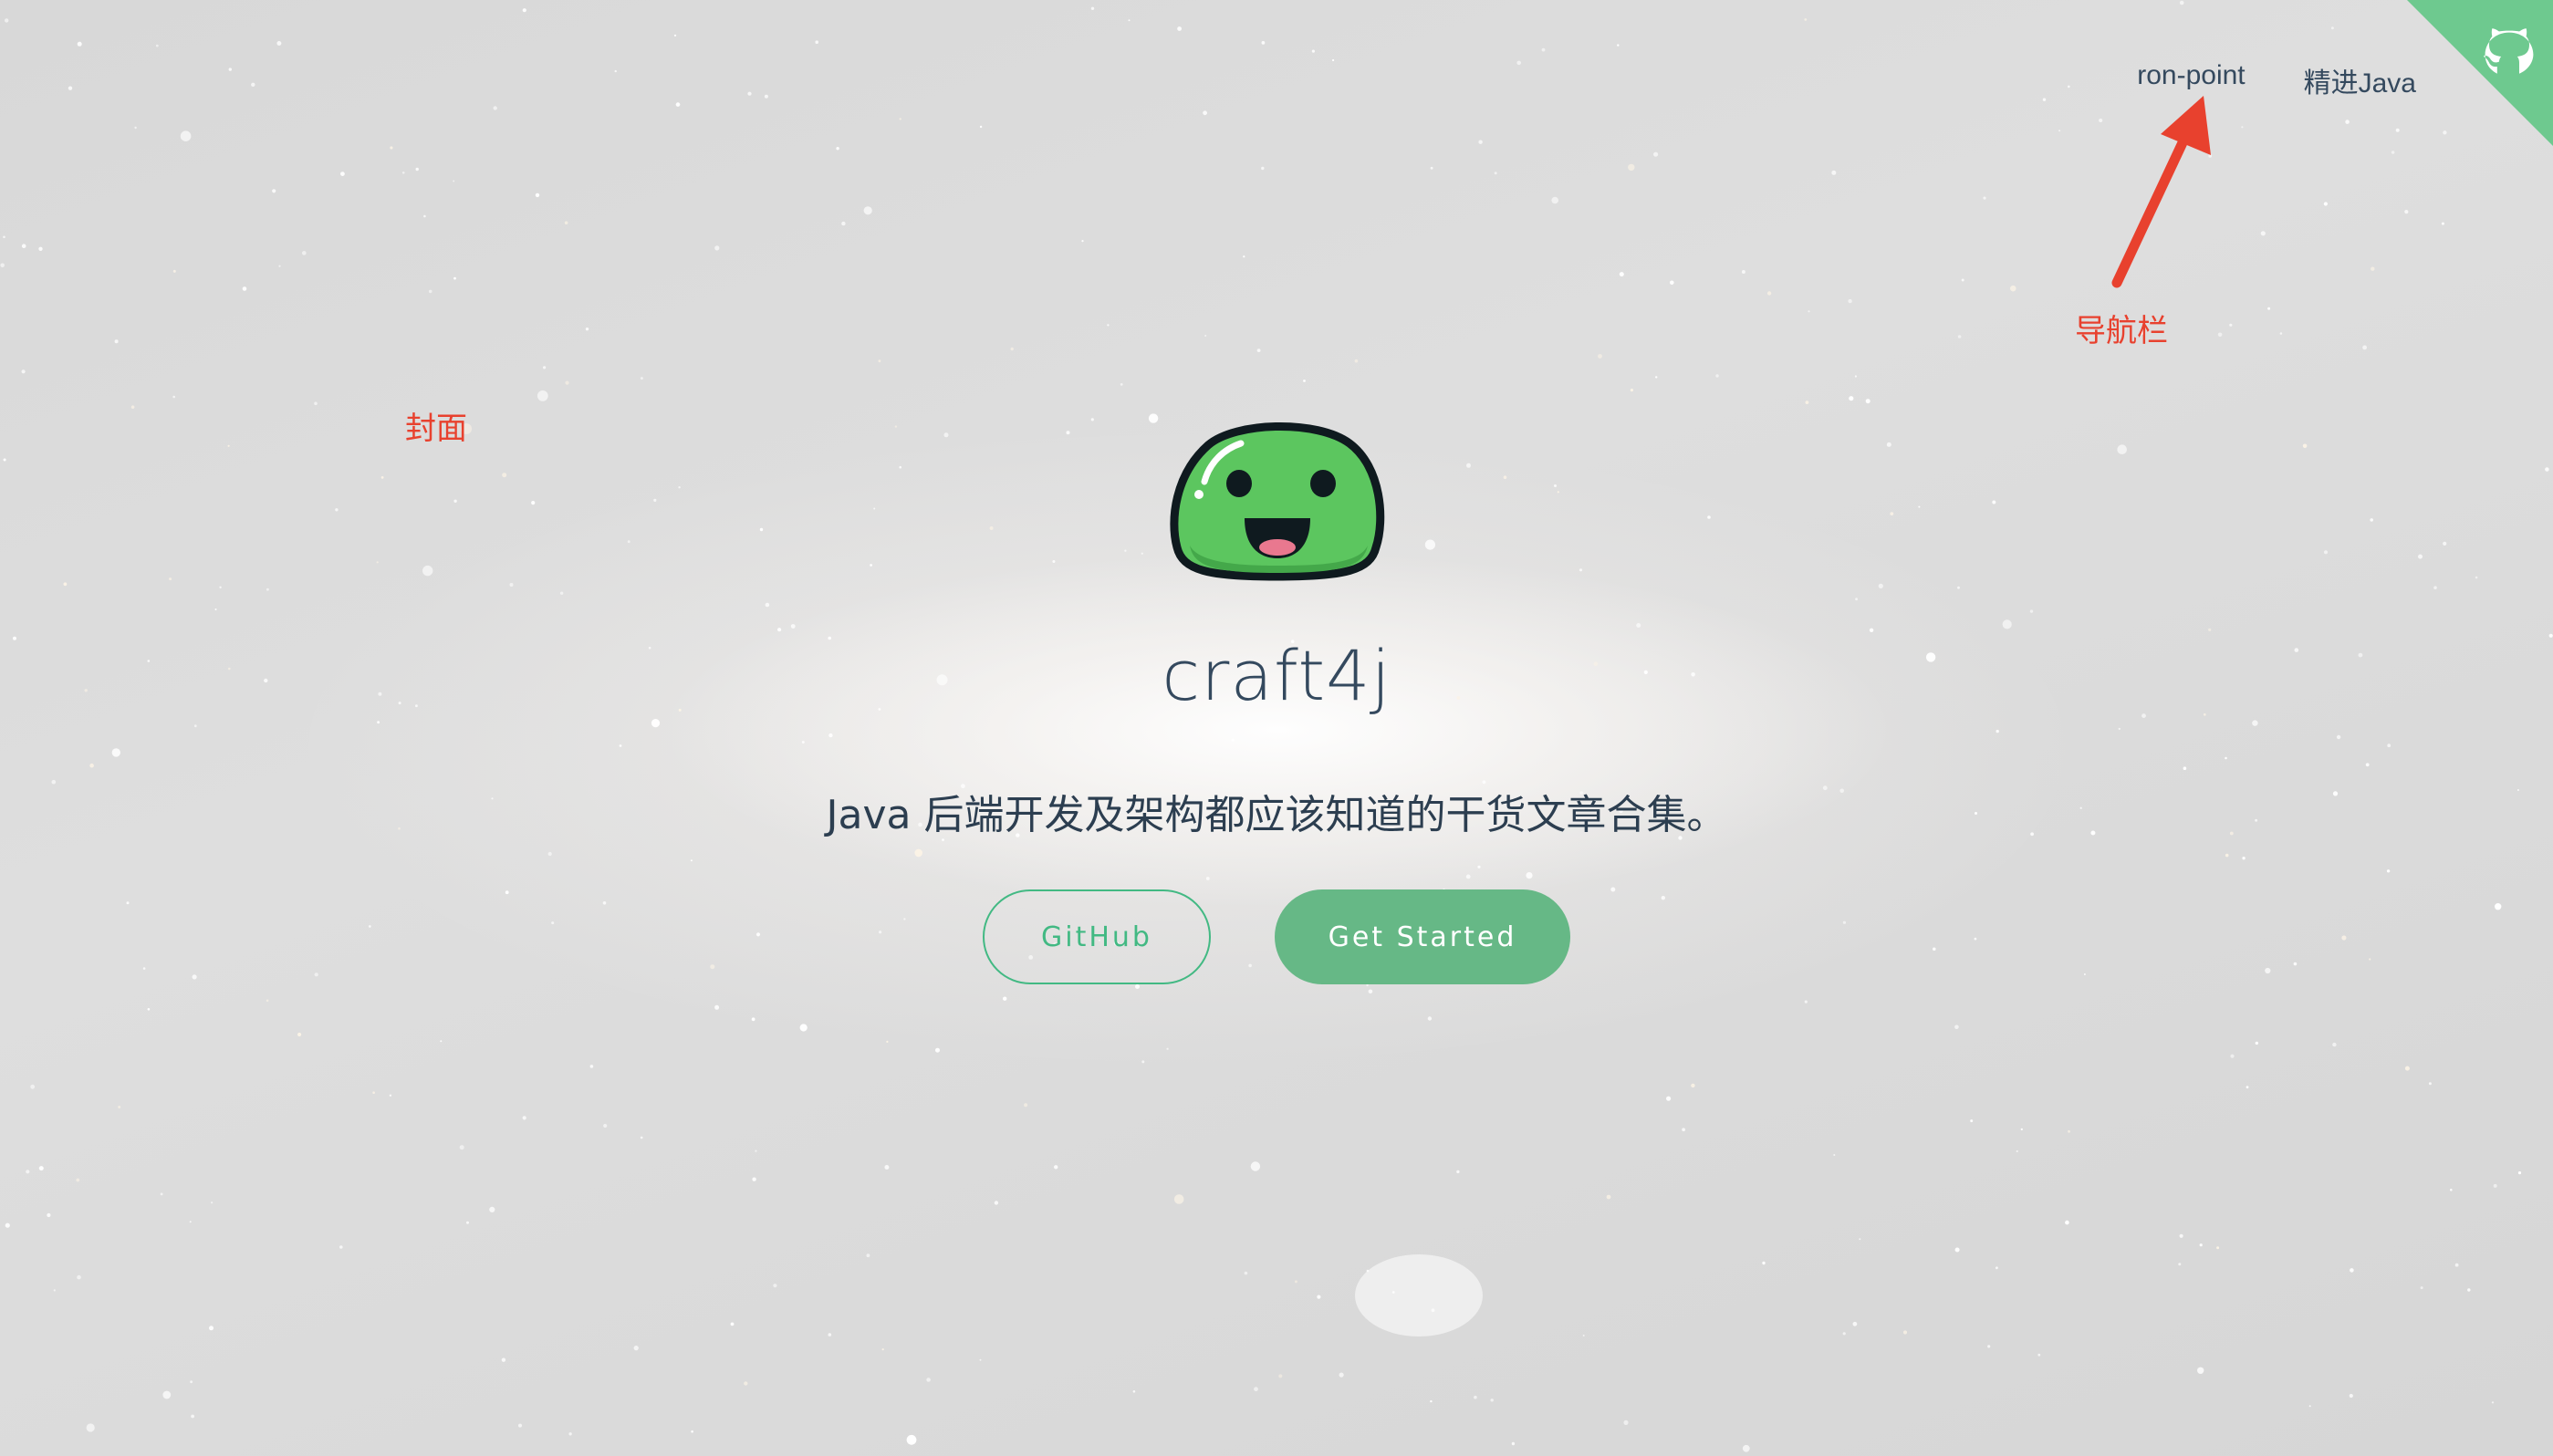 The height and width of the screenshot is (1456, 2553). I want to click on github-button: GitHub, so click(1097, 936).